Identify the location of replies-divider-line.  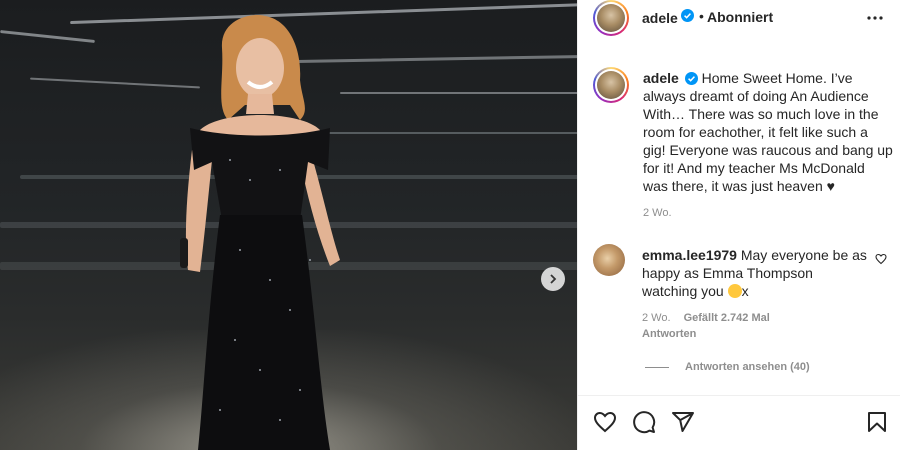
(657, 367).